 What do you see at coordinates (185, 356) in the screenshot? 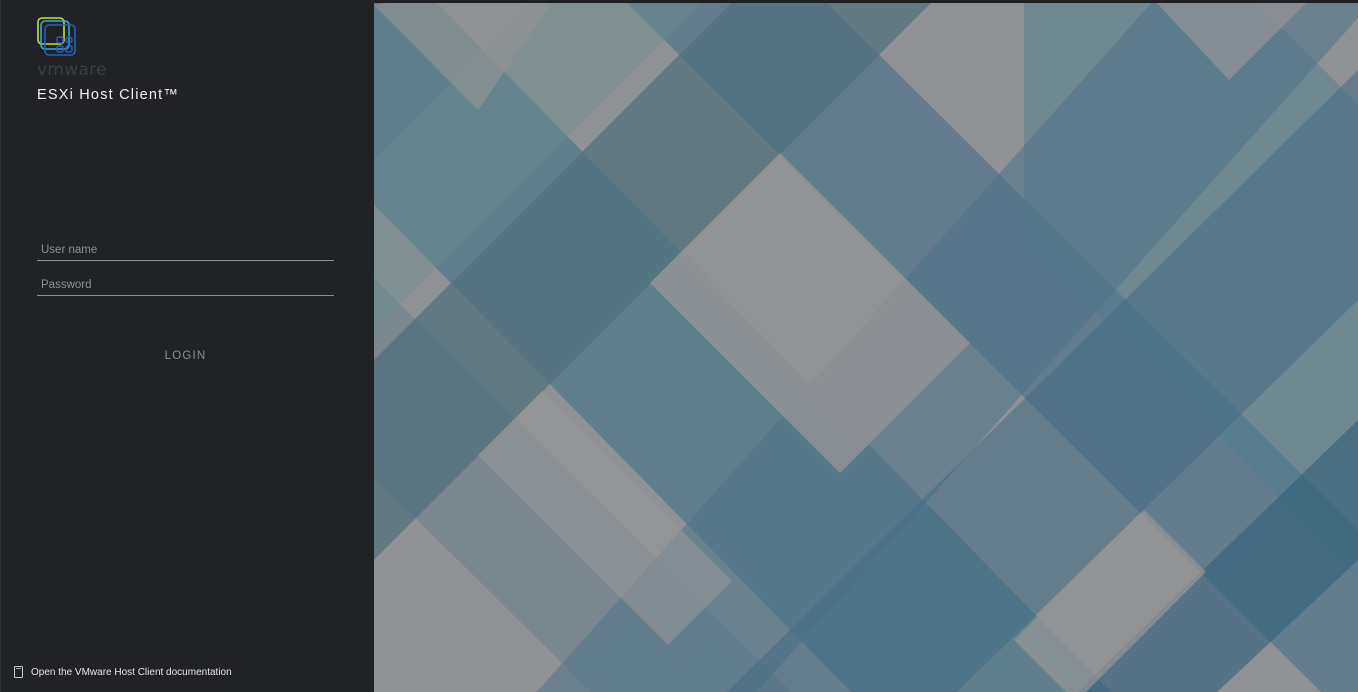
I see `login-button: LOGIN` at bounding box center [185, 356].